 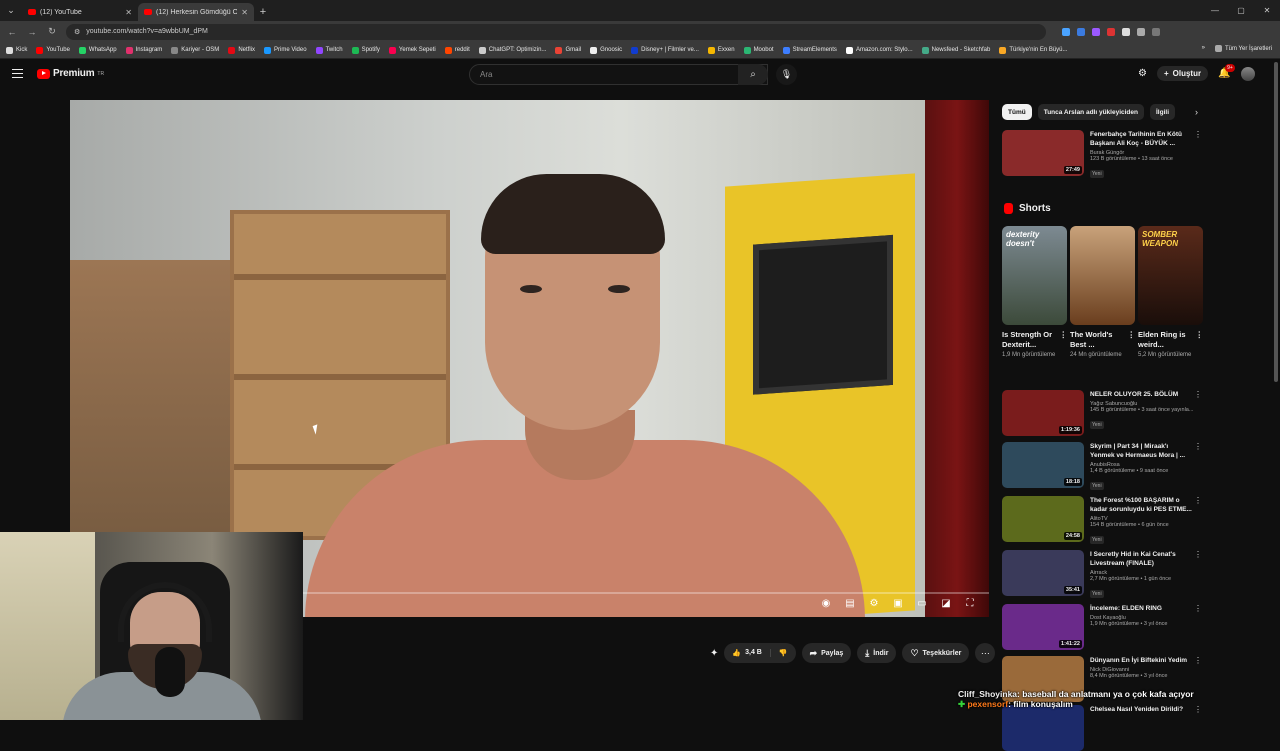 What do you see at coordinates (898, 603) in the screenshot?
I see `miniplayer-icon: ▣` at bounding box center [898, 603].